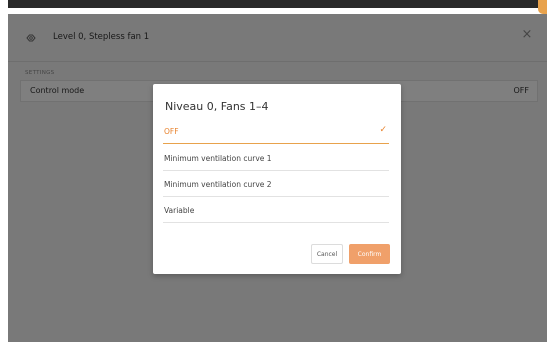  I want to click on confirm-button: Confirm, so click(369, 254).